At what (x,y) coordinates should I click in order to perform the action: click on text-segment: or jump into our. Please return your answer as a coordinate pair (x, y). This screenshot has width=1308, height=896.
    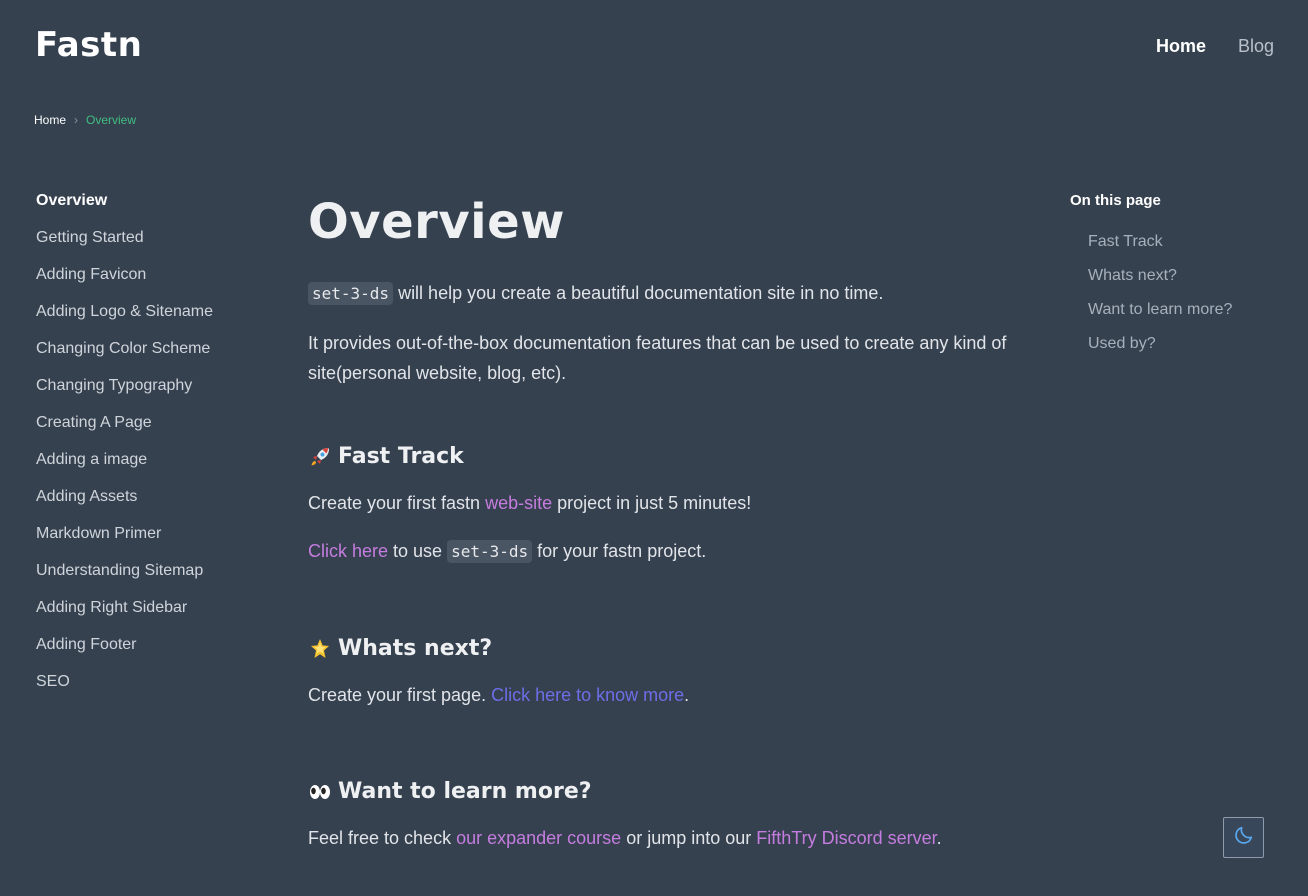
    Looking at the image, I should click on (689, 838).